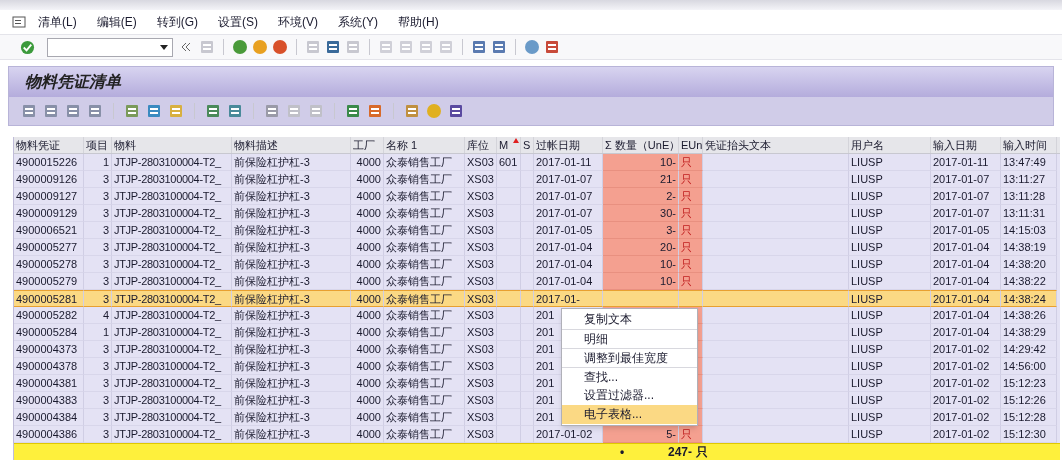  What do you see at coordinates (776, 145) in the screenshot?
I see `column-header: 凭证抬头文本` at bounding box center [776, 145].